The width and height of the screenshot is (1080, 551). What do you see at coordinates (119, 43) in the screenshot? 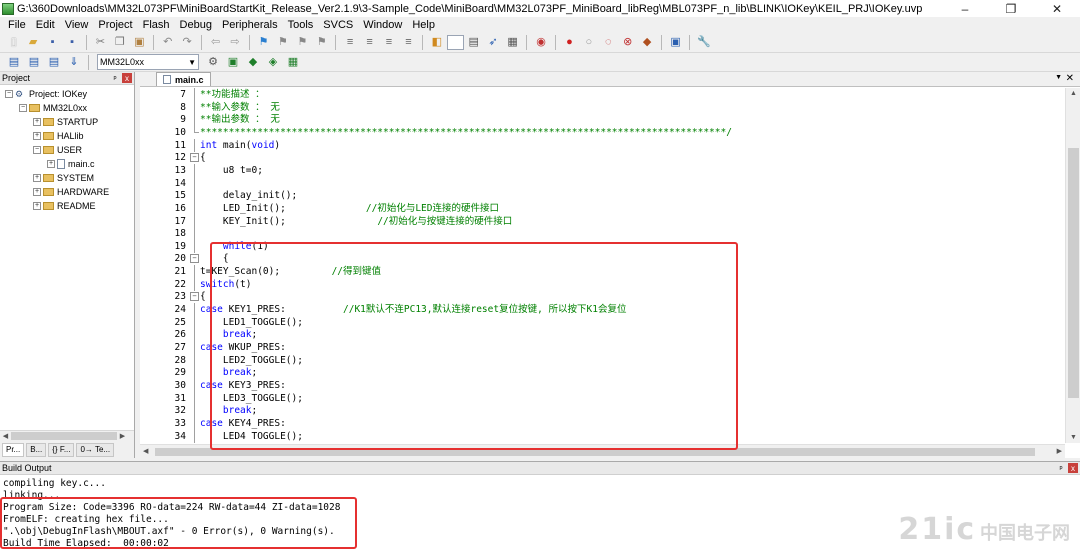
I see `copy-icon: ❐` at bounding box center [119, 43].